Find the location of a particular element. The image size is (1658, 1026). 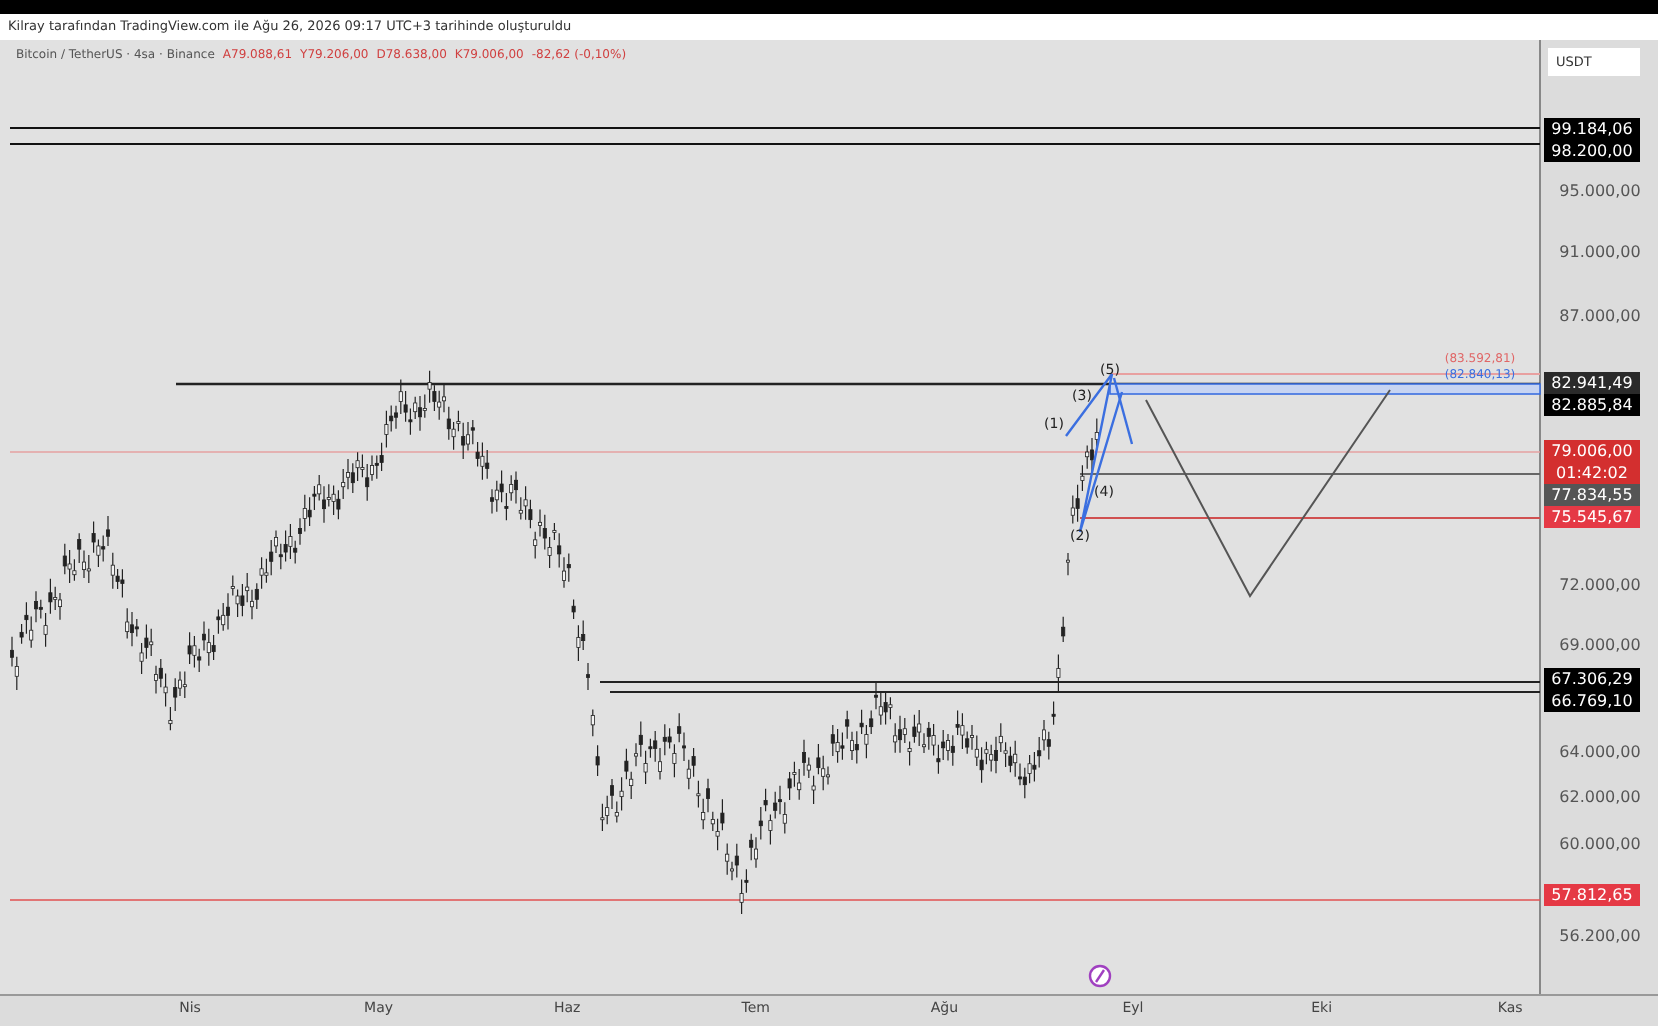

price-axis-label: 72.000,00 is located at coordinates (1600, 584).